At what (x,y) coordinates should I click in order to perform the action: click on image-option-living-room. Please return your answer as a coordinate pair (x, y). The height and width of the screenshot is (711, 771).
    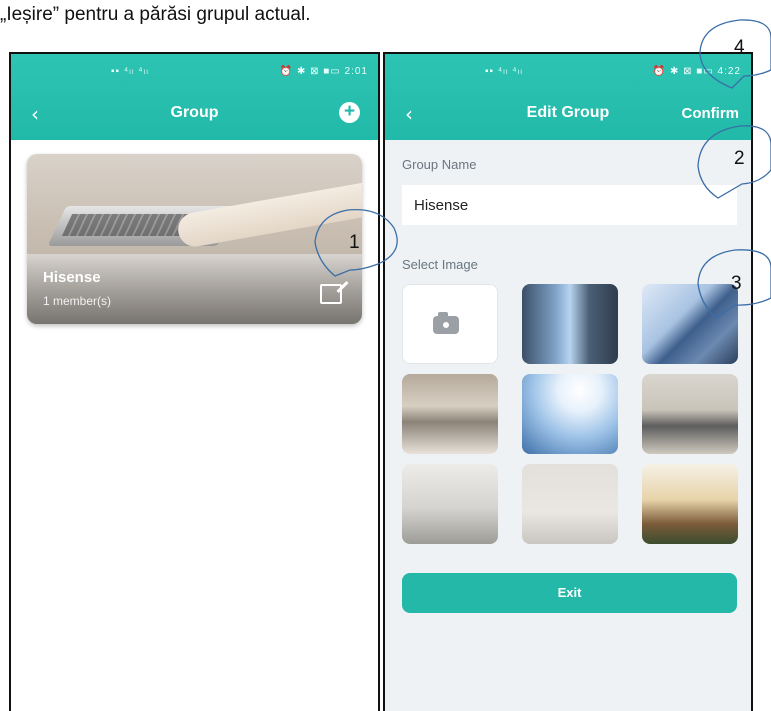
    Looking at the image, I should click on (690, 414).